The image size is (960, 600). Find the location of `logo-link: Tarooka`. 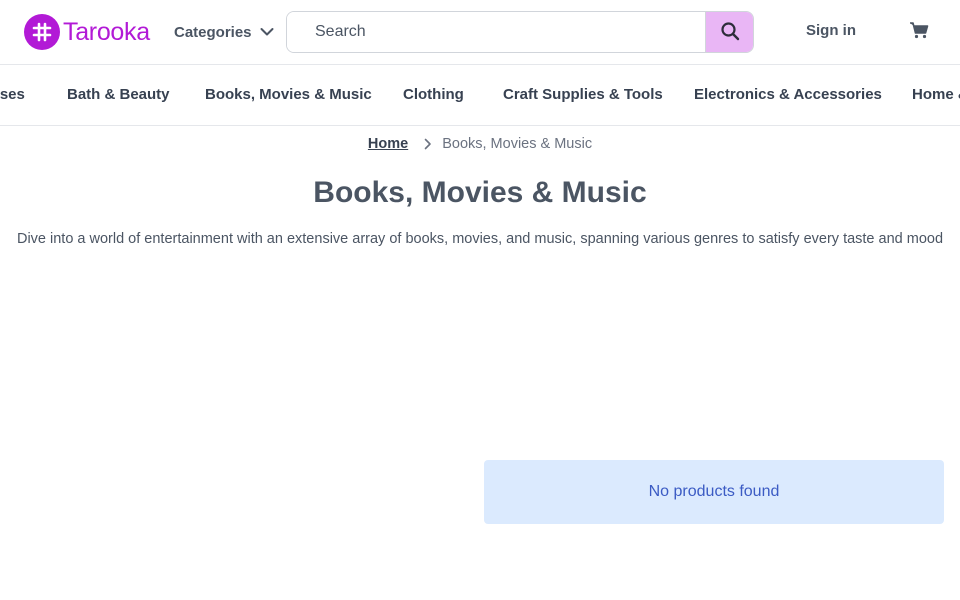

logo-link: Tarooka is located at coordinates (87, 32).